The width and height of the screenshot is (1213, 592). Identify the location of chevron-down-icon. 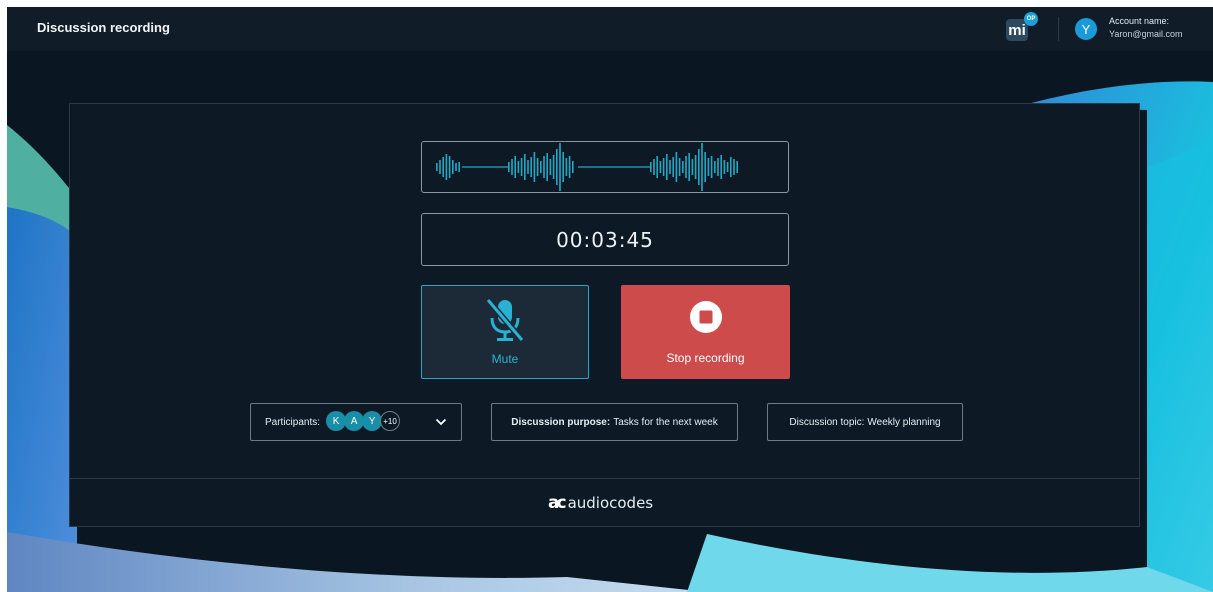
(441, 422).